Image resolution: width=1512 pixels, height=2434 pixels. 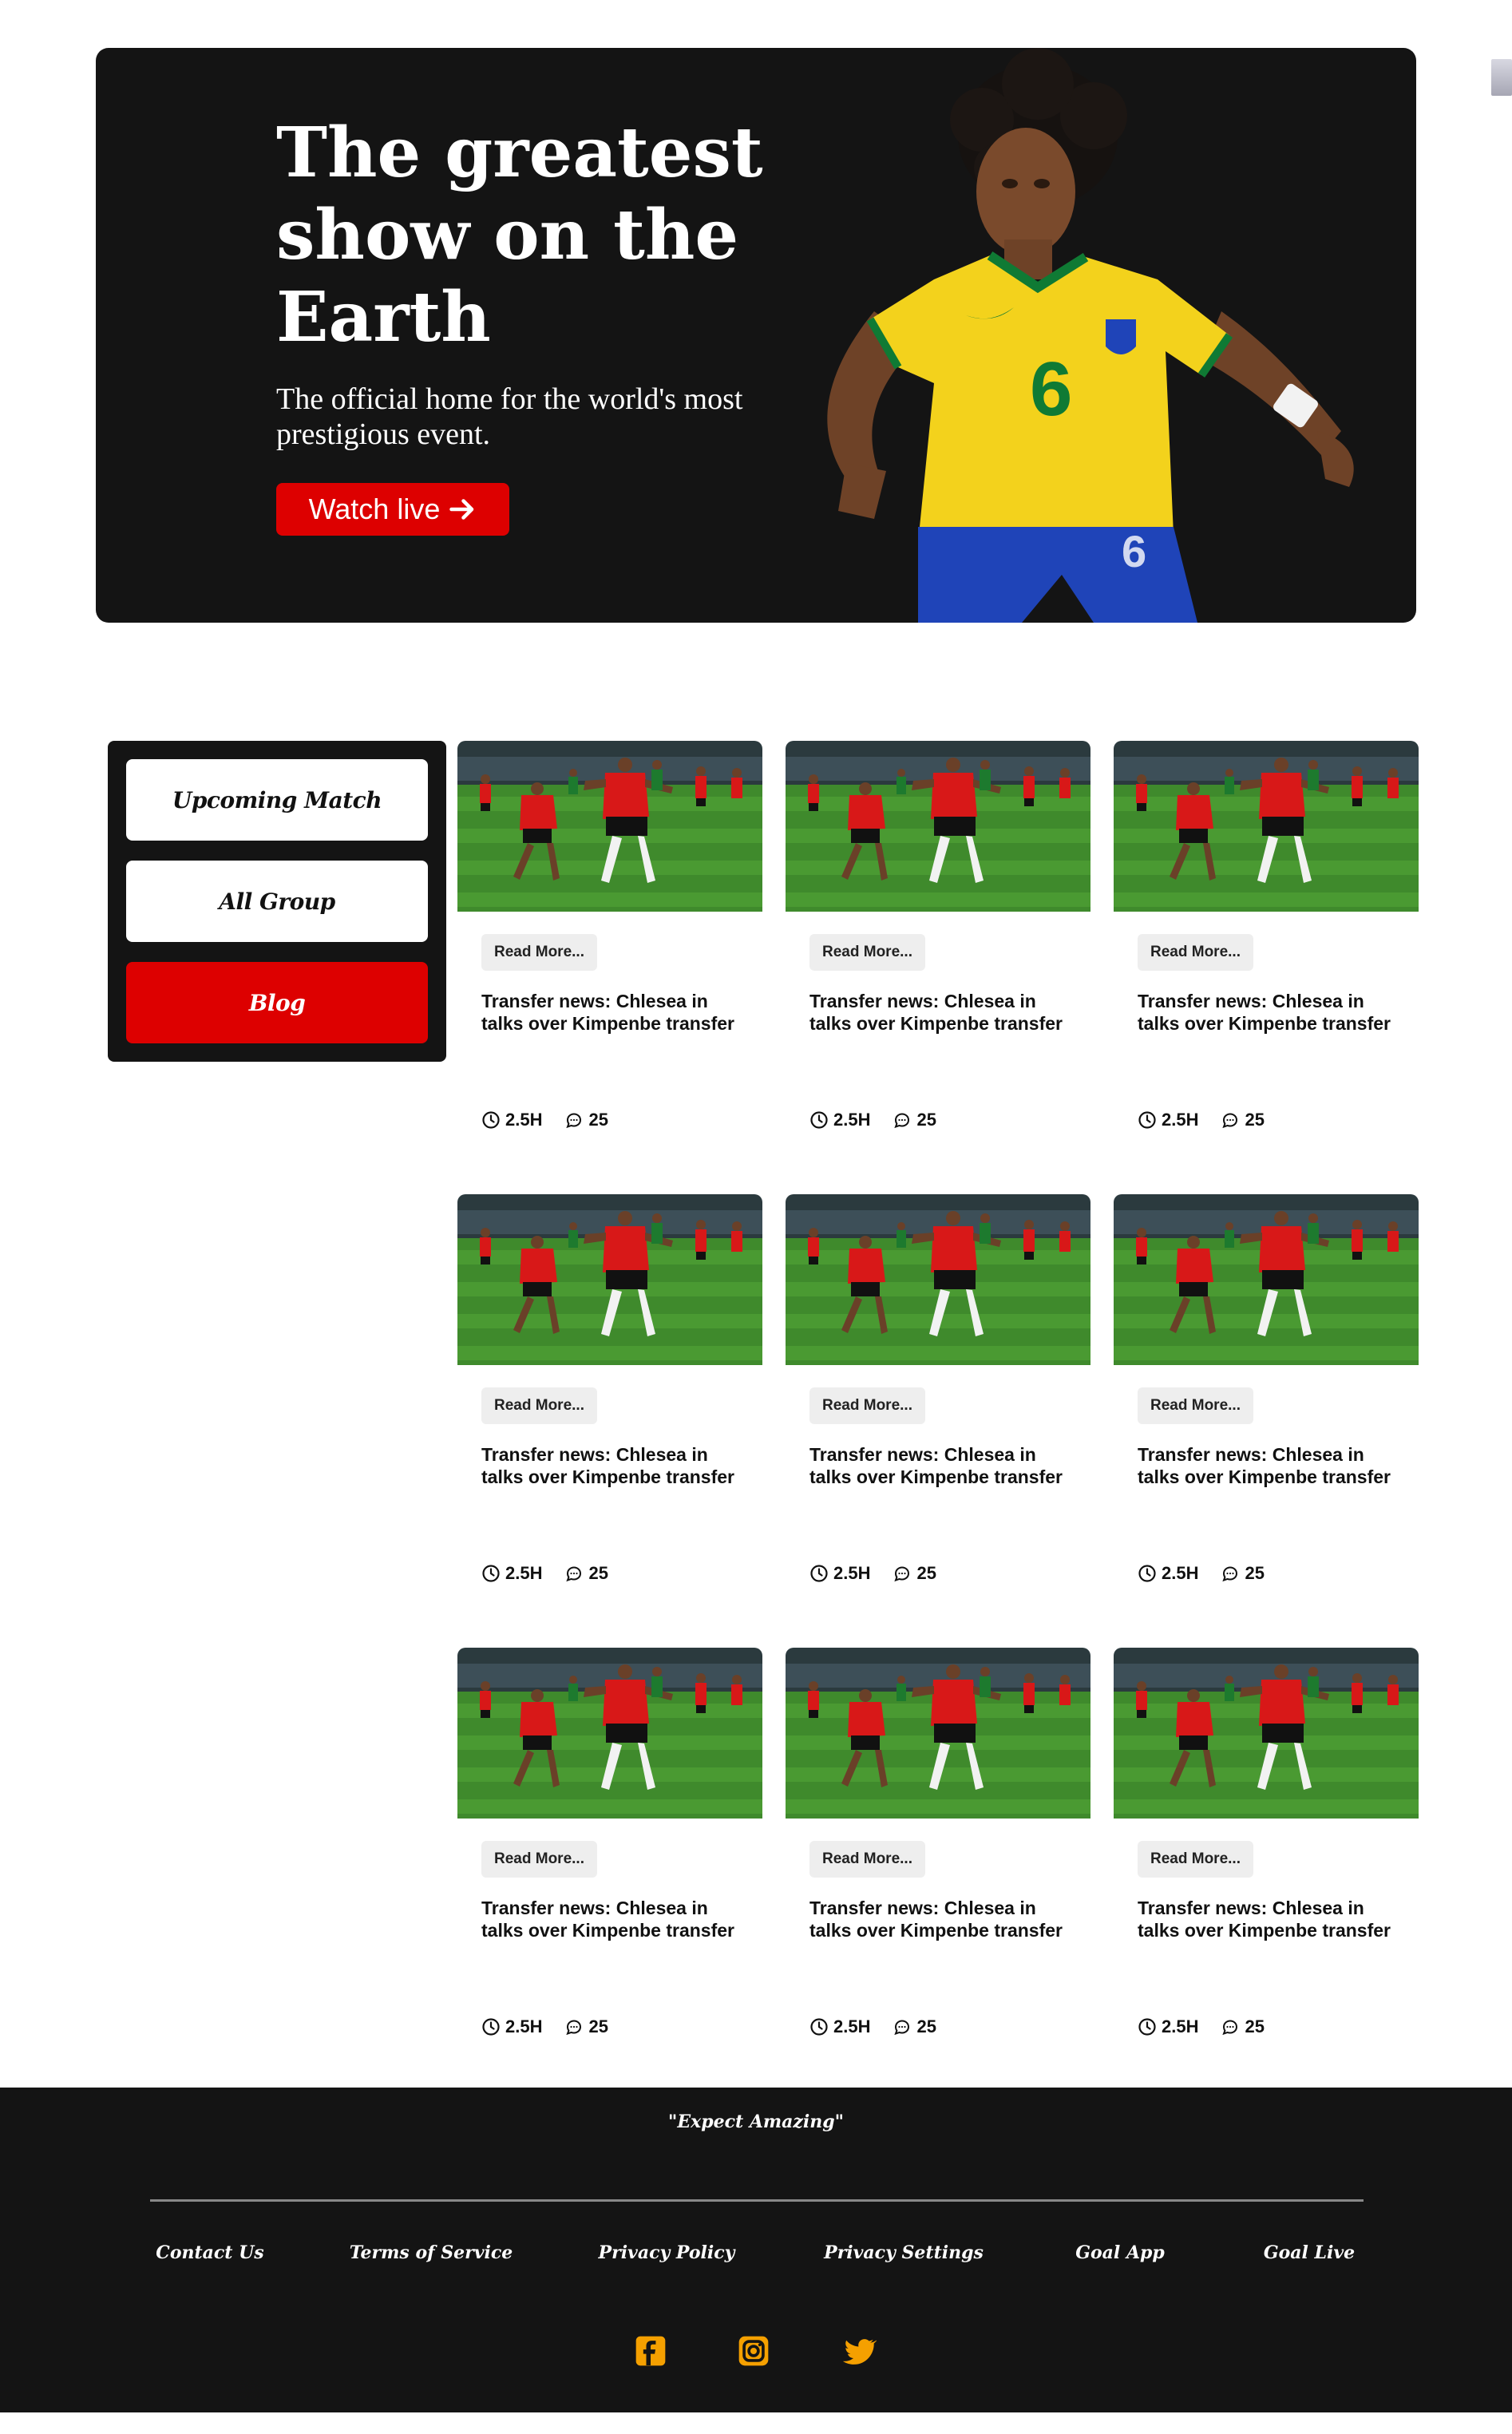 I want to click on watch-live-button: Watch live, so click(x=392, y=509).